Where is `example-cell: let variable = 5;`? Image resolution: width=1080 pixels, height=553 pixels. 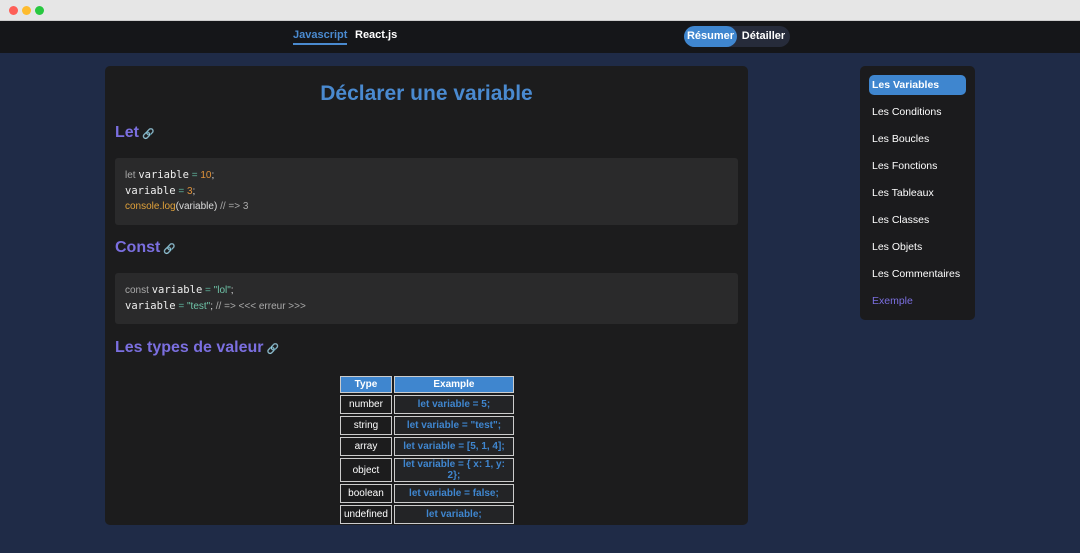
example-cell: let variable = 5; is located at coordinates (453, 404).